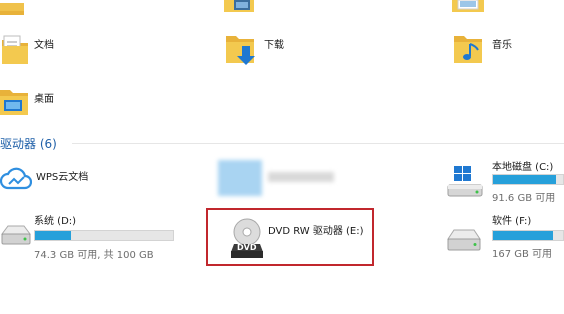  I want to click on section-header-drives: 驱动器 (6), so click(282, 143).